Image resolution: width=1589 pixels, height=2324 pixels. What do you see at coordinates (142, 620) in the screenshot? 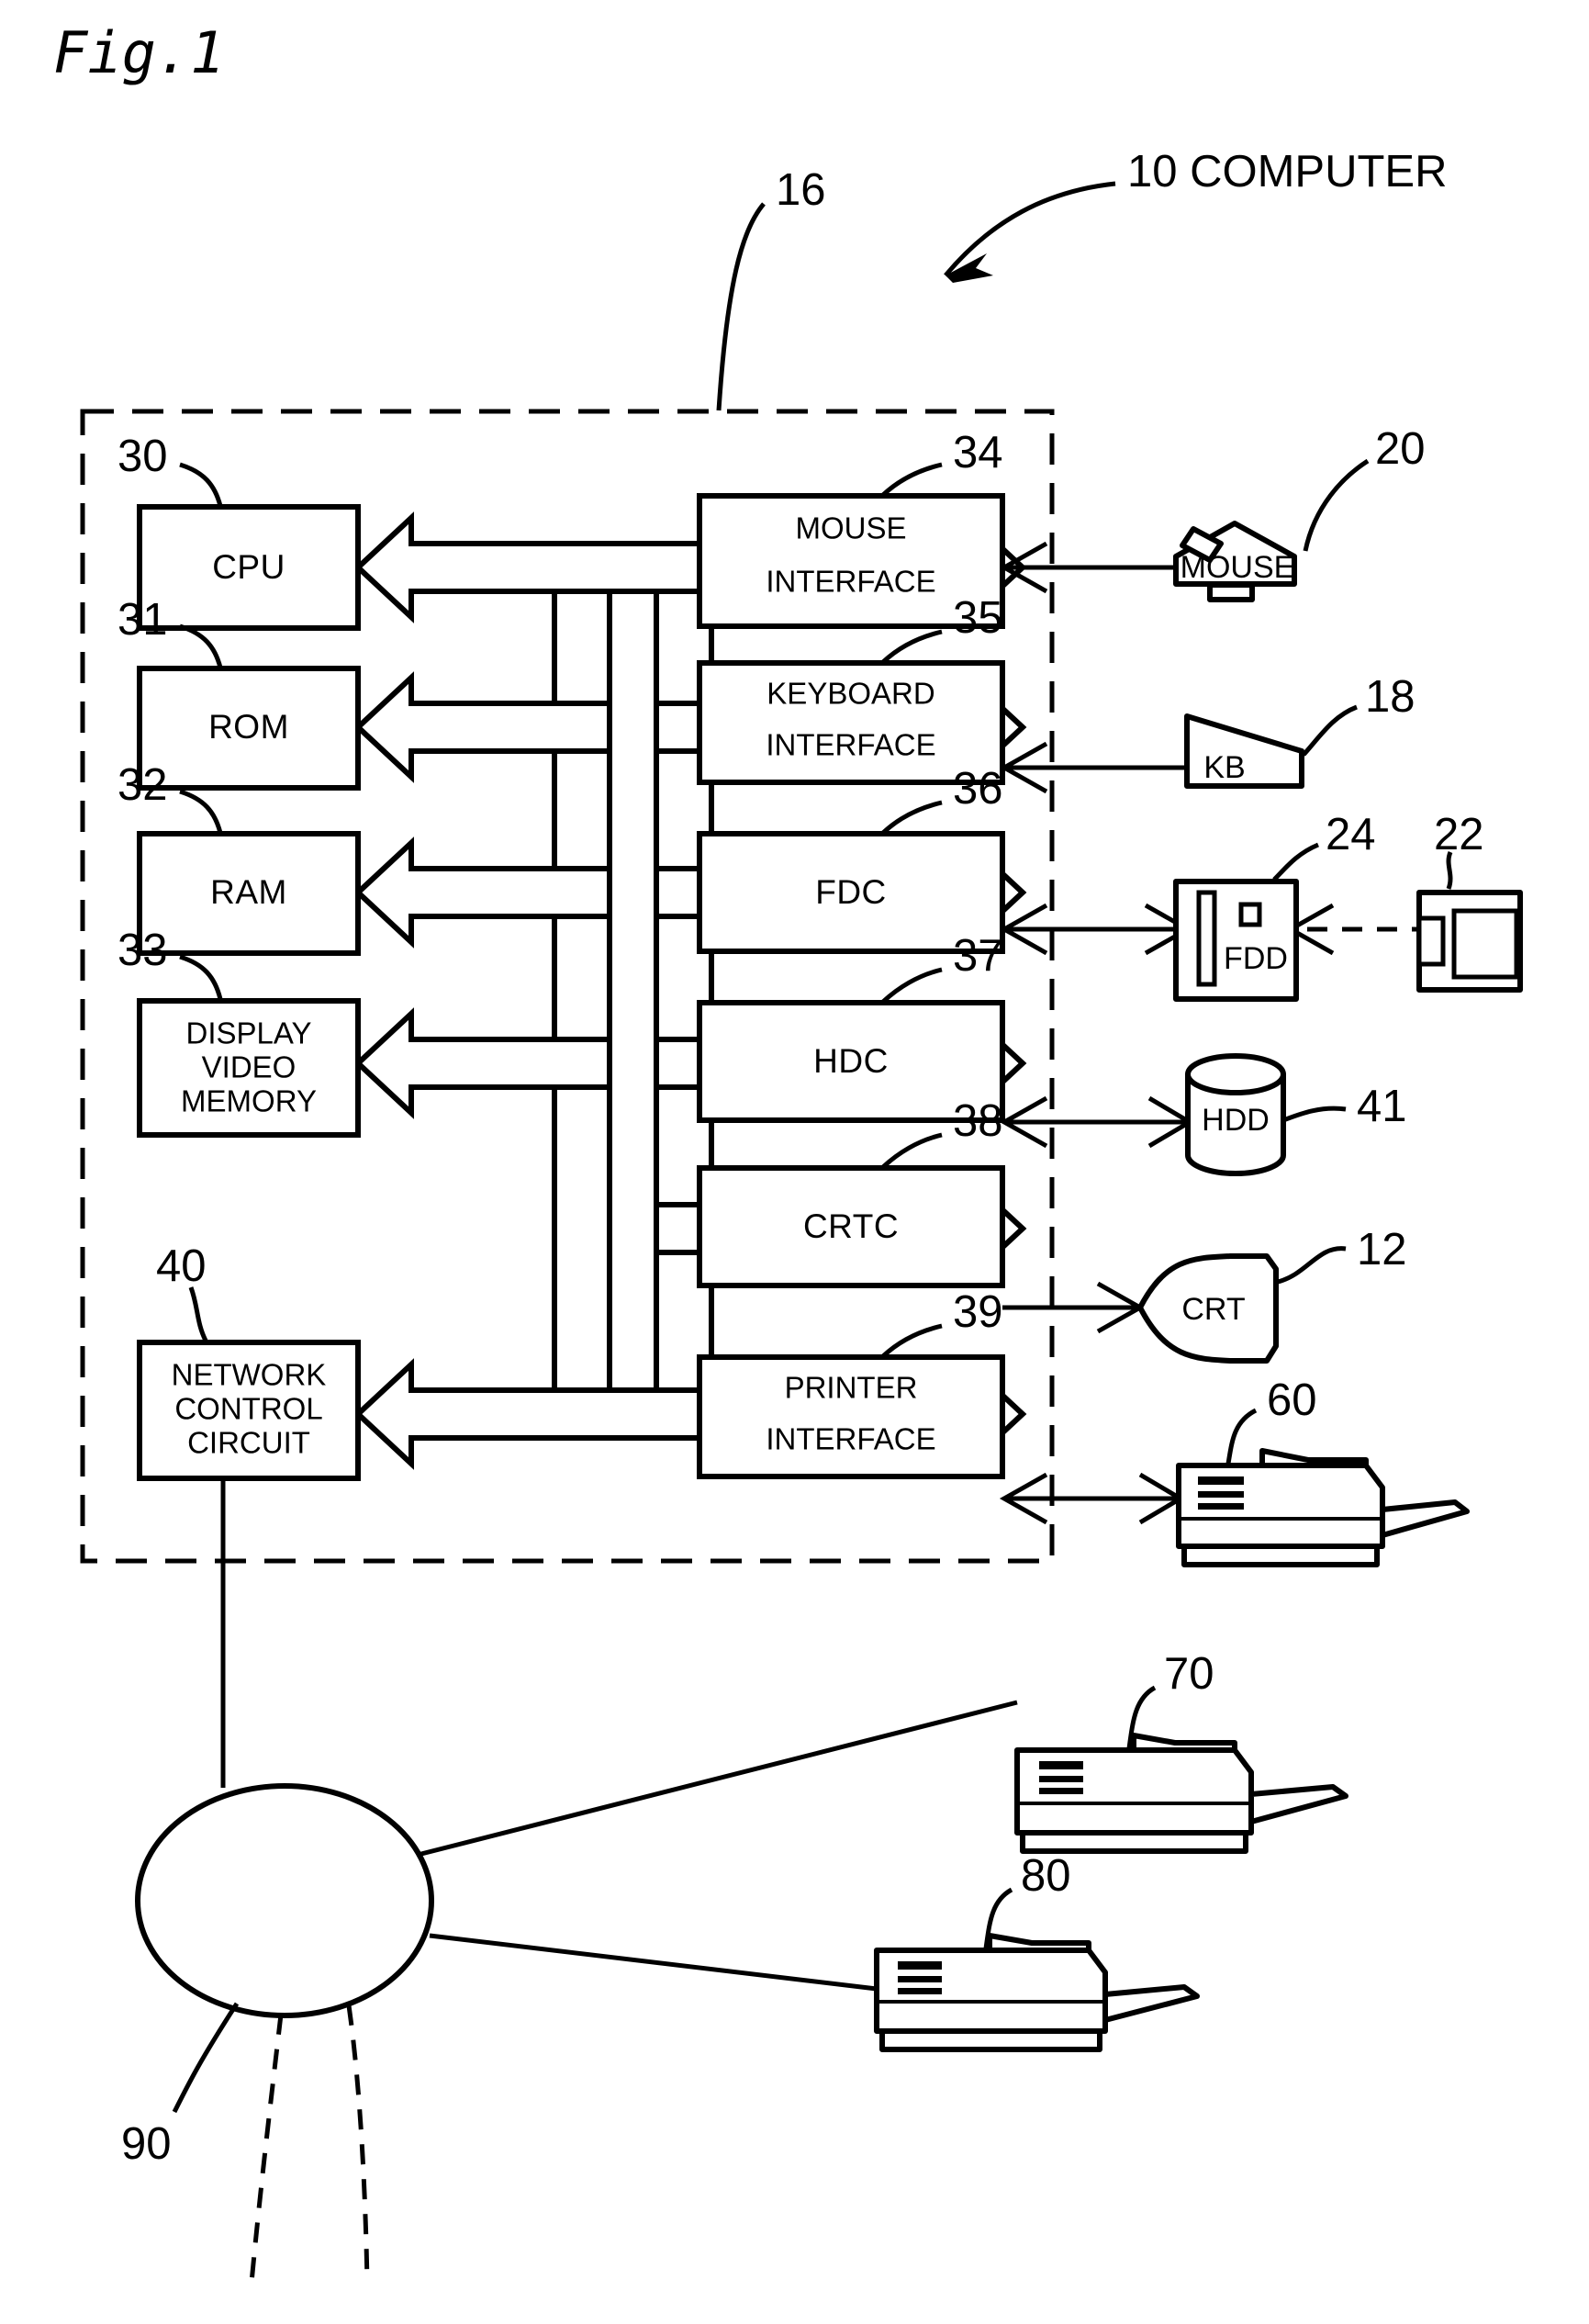
I see `ref-31: 31` at bounding box center [142, 620].